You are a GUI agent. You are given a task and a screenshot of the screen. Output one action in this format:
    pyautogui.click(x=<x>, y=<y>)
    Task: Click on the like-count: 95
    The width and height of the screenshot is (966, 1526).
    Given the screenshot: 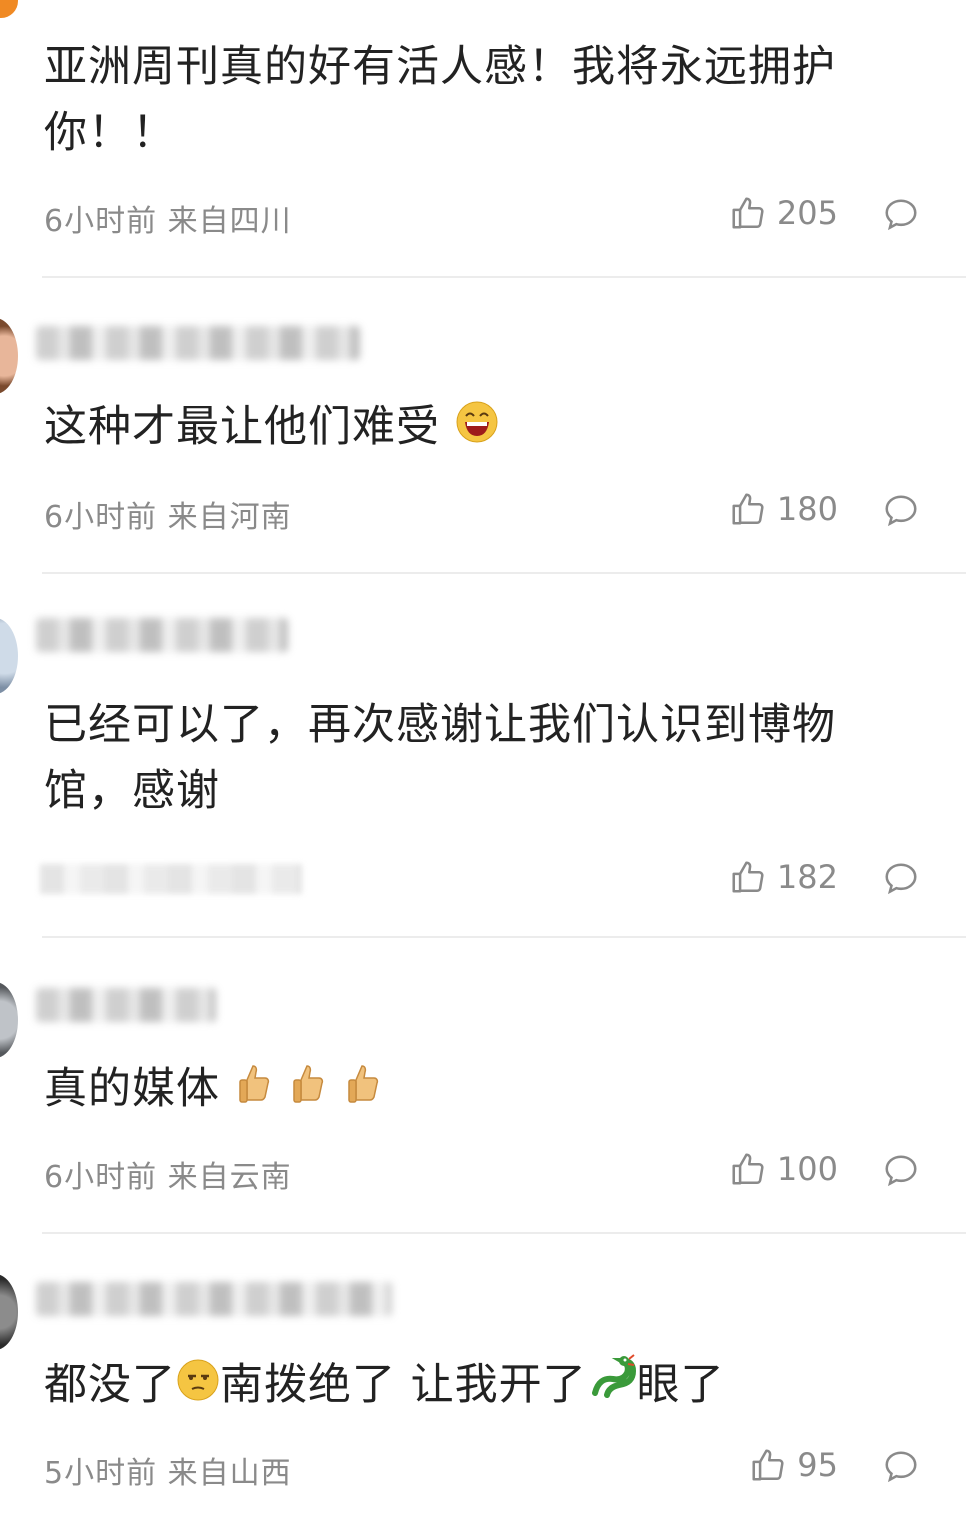 What is the action you would take?
    pyautogui.click(x=817, y=1465)
    